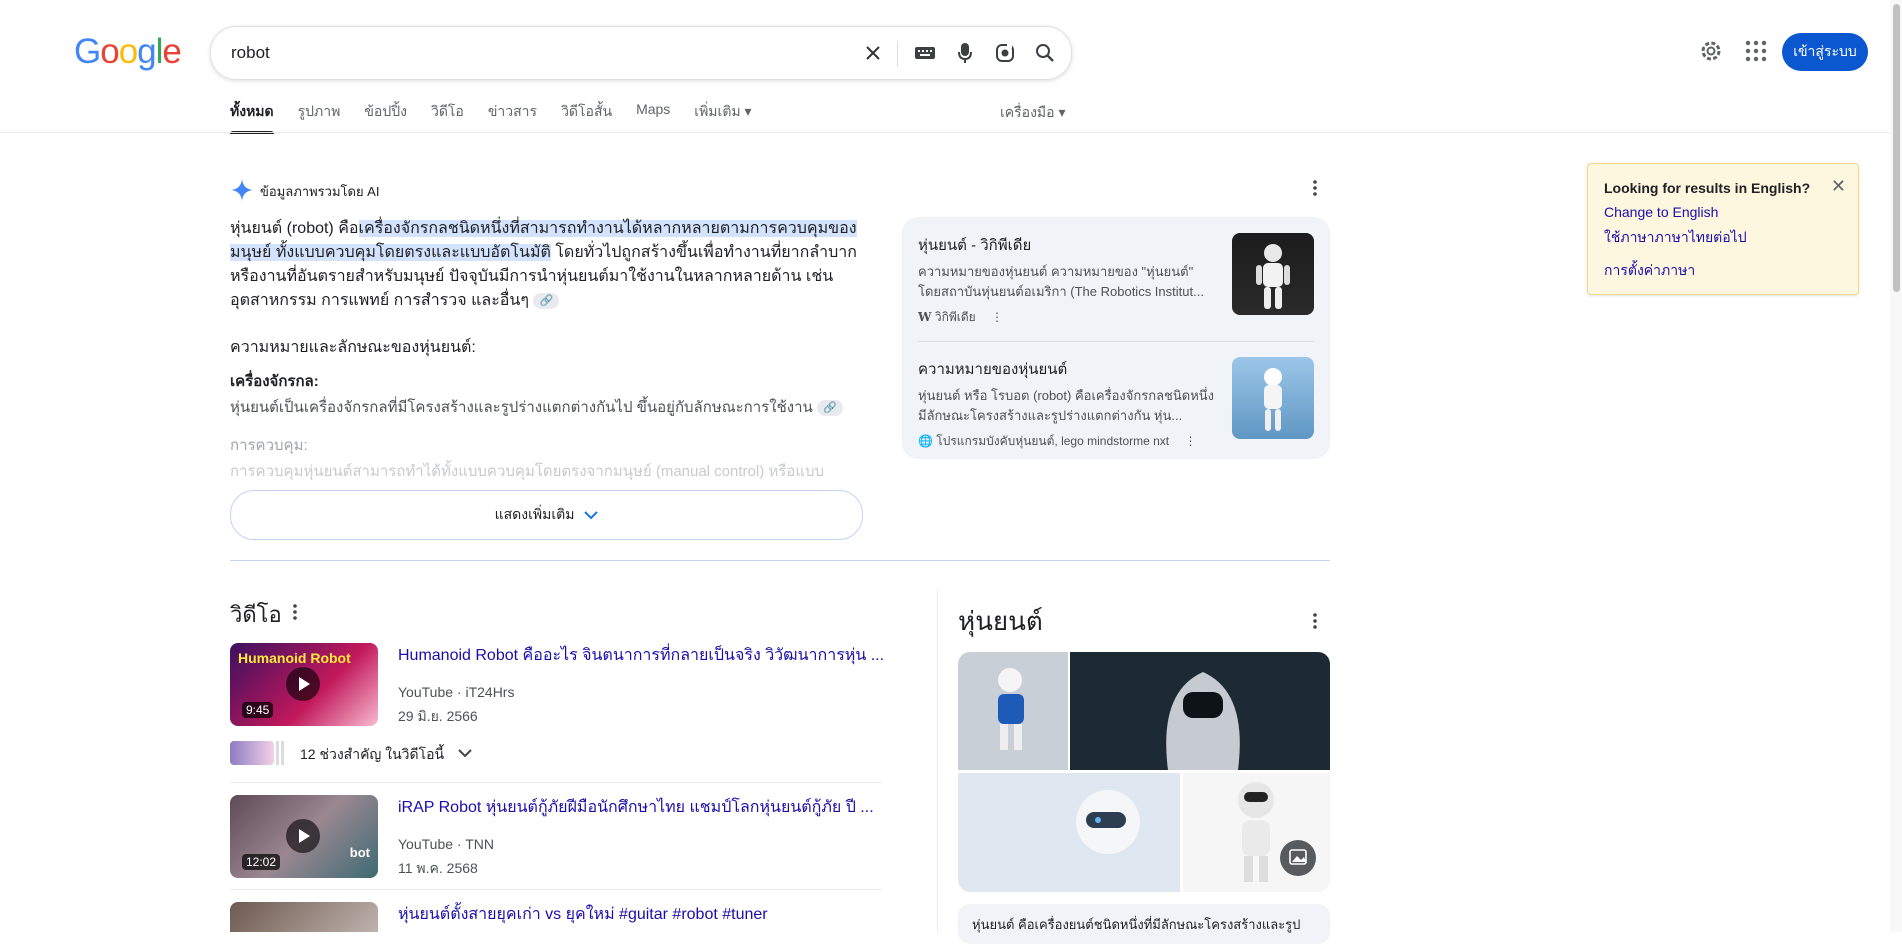 This screenshot has width=1902, height=944. Describe the element at coordinates (250, 53) in the screenshot. I see `search-input: robot` at that location.